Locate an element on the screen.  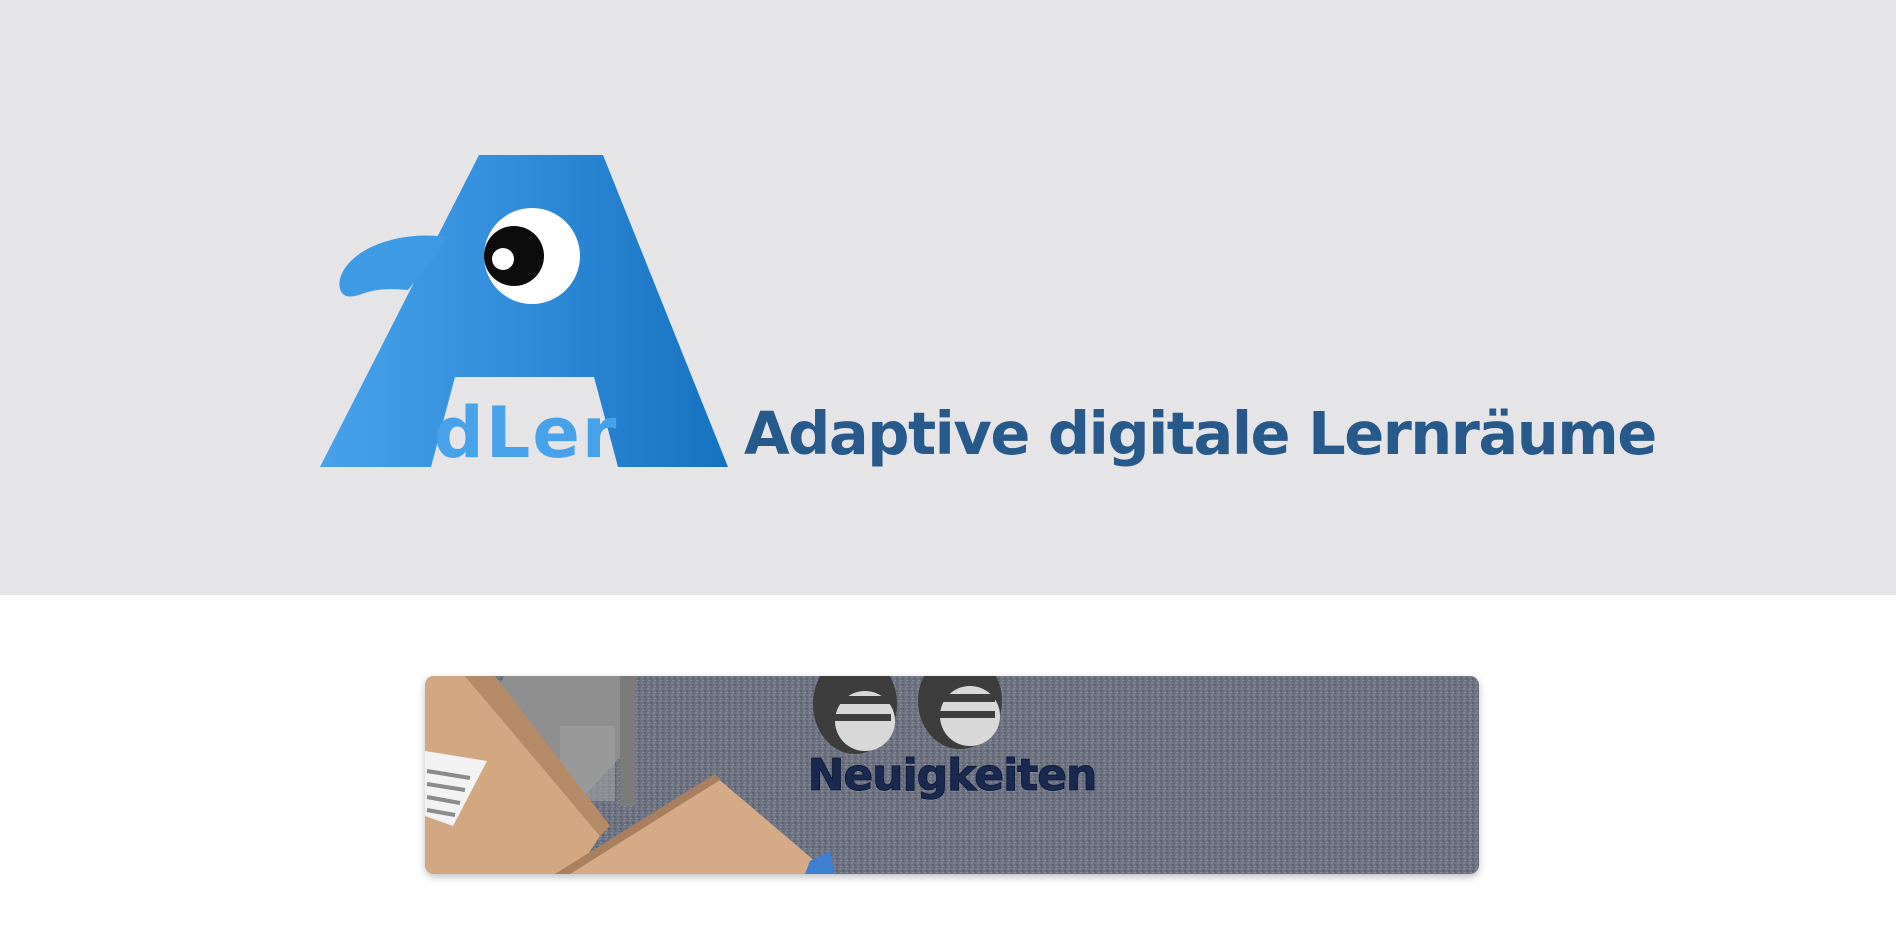
news-card: Neuigkeiten is located at coordinates (952, 775).